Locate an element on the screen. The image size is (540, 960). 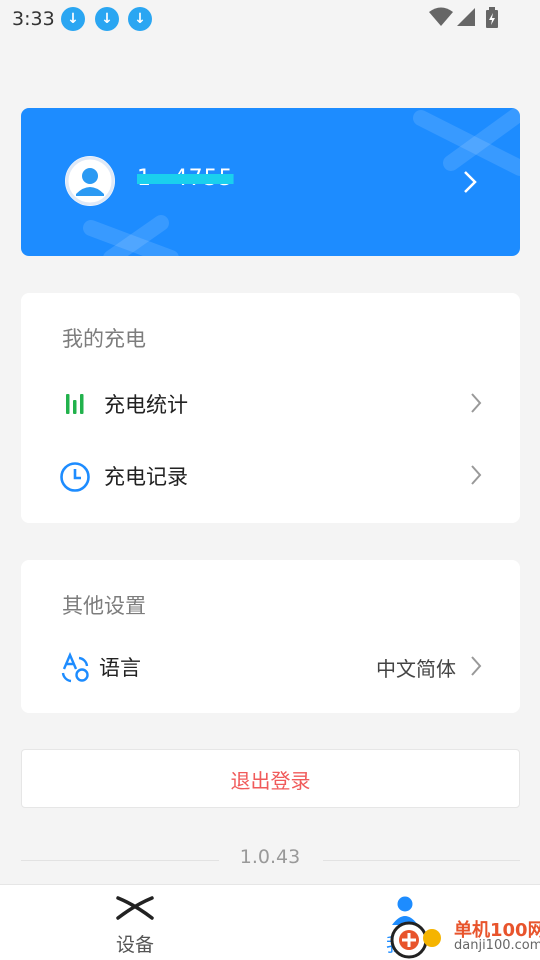
watermark-logo-icon is located at coordinates (415, 940).